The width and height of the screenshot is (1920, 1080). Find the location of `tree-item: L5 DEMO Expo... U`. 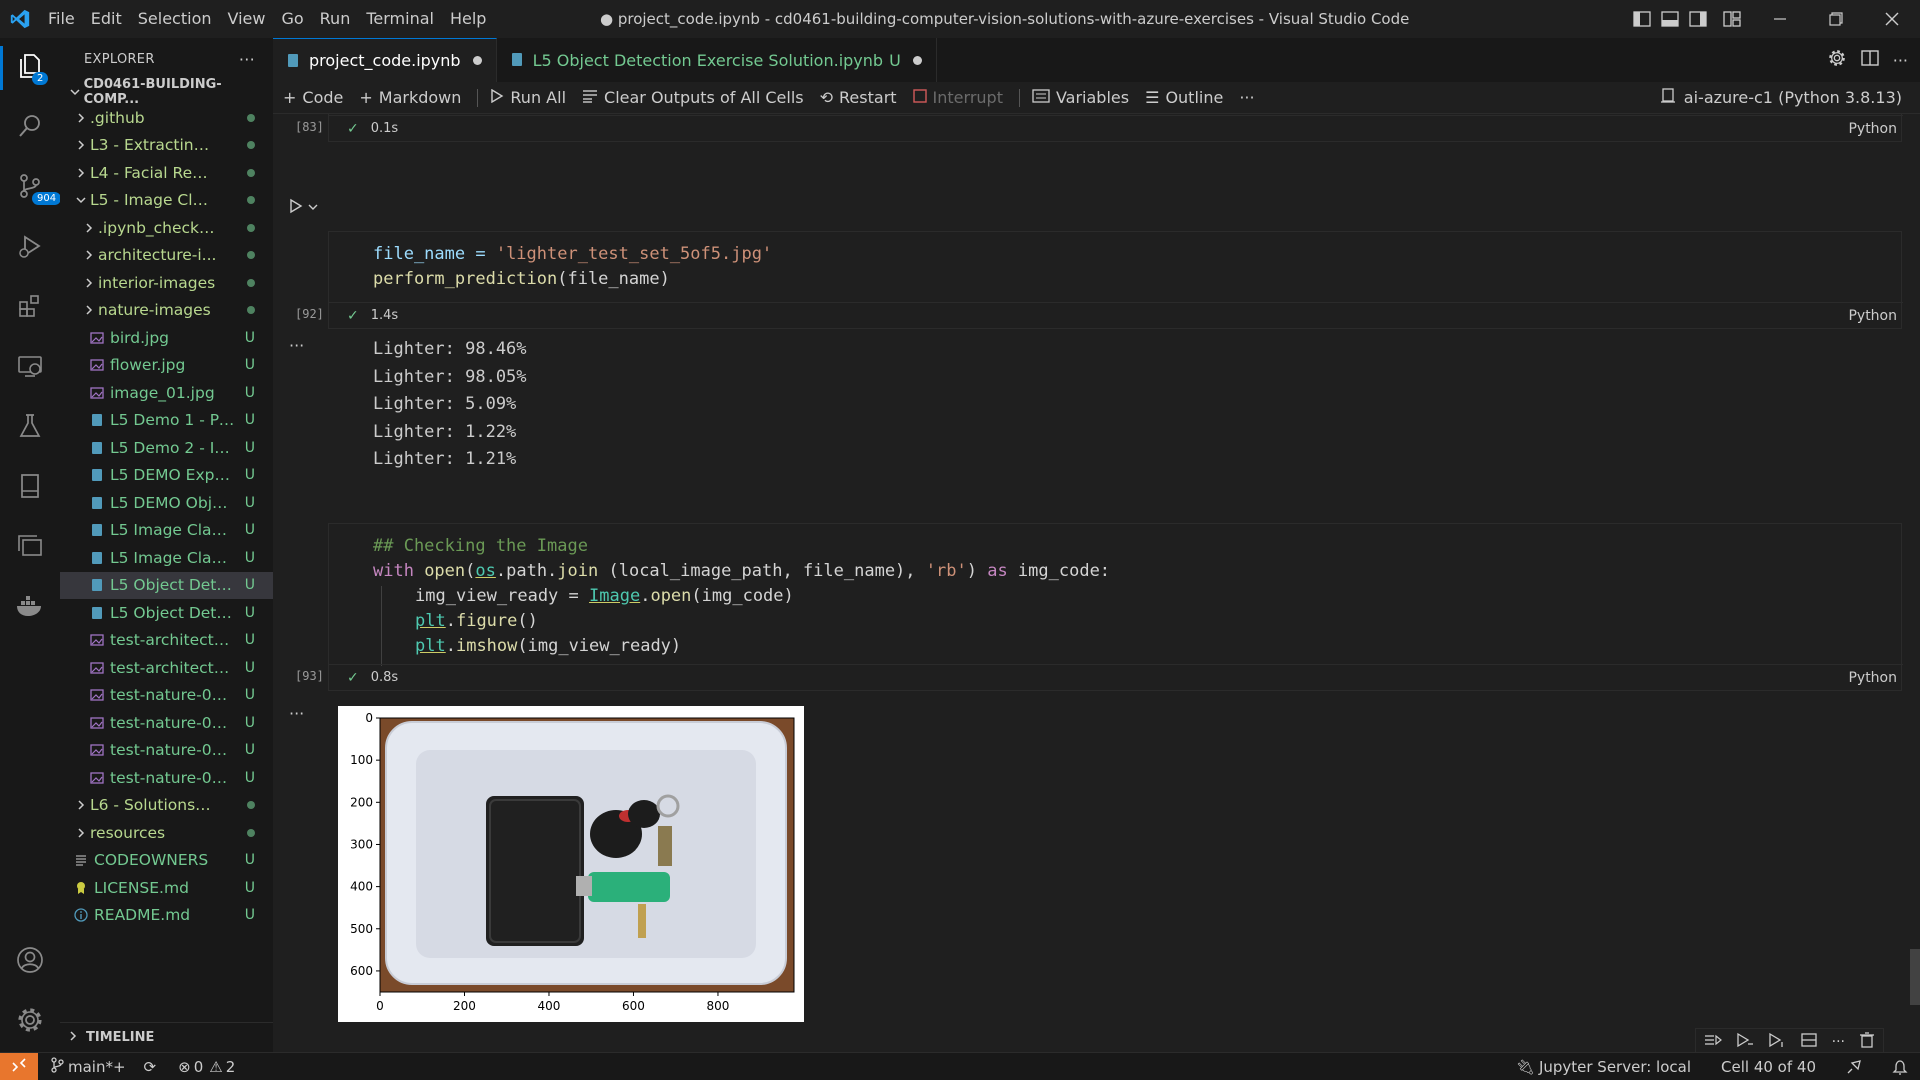

tree-item: L5 DEMO Expo... U is located at coordinates (166, 476).